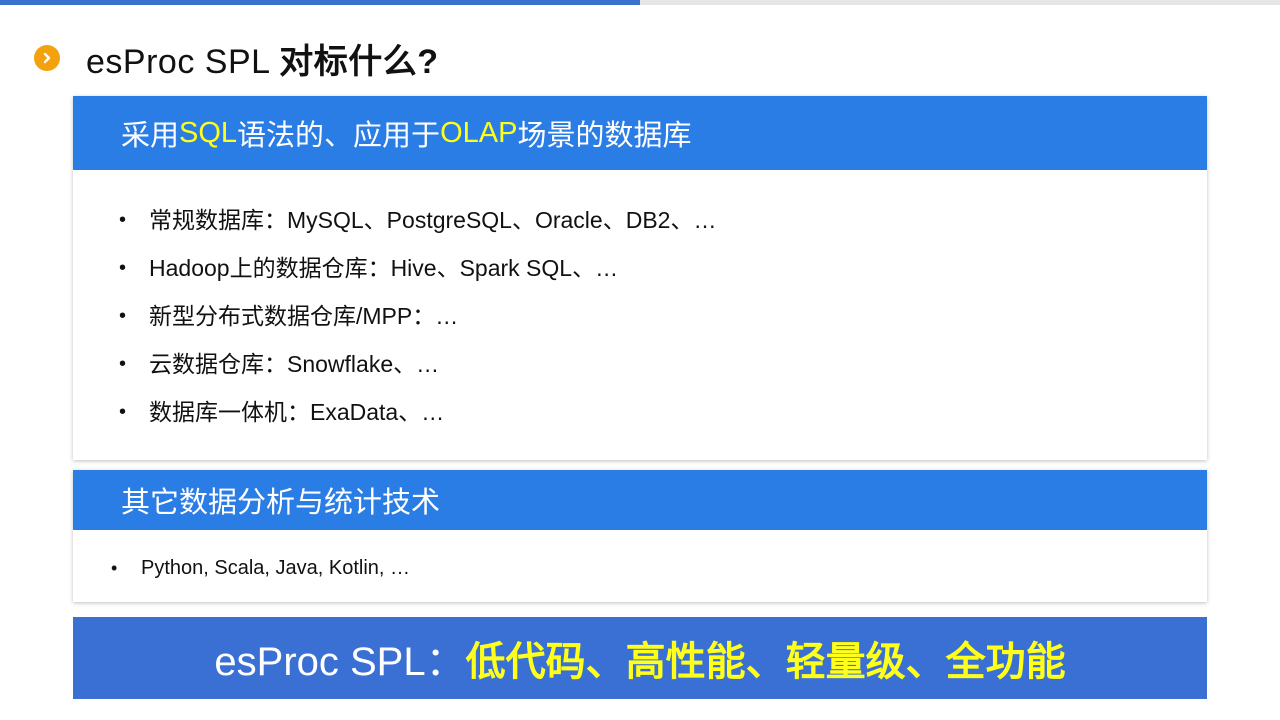  I want to click on banner-highlight: 低代码、高性能、轻量级、全功能, so click(765, 662).